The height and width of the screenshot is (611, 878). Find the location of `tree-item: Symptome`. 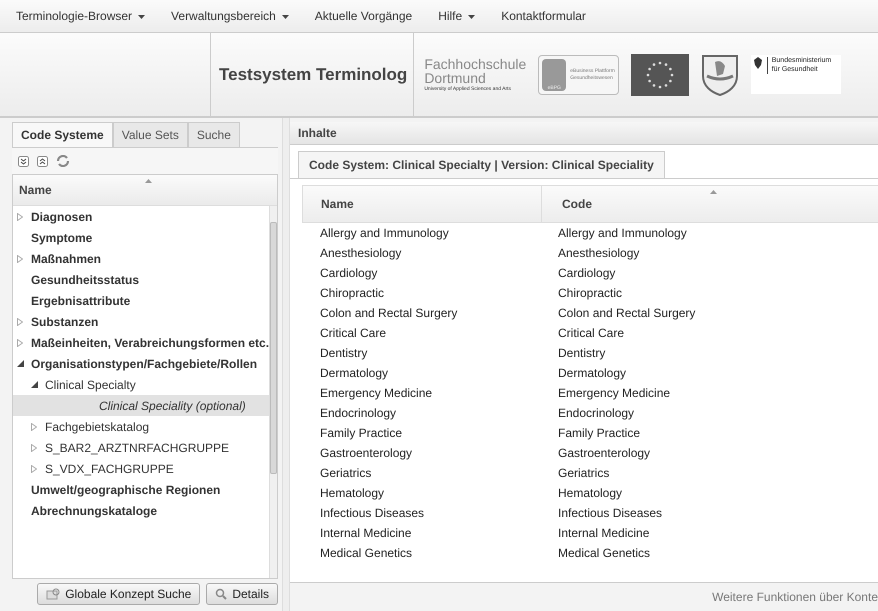

tree-item: Symptome is located at coordinates (141, 237).